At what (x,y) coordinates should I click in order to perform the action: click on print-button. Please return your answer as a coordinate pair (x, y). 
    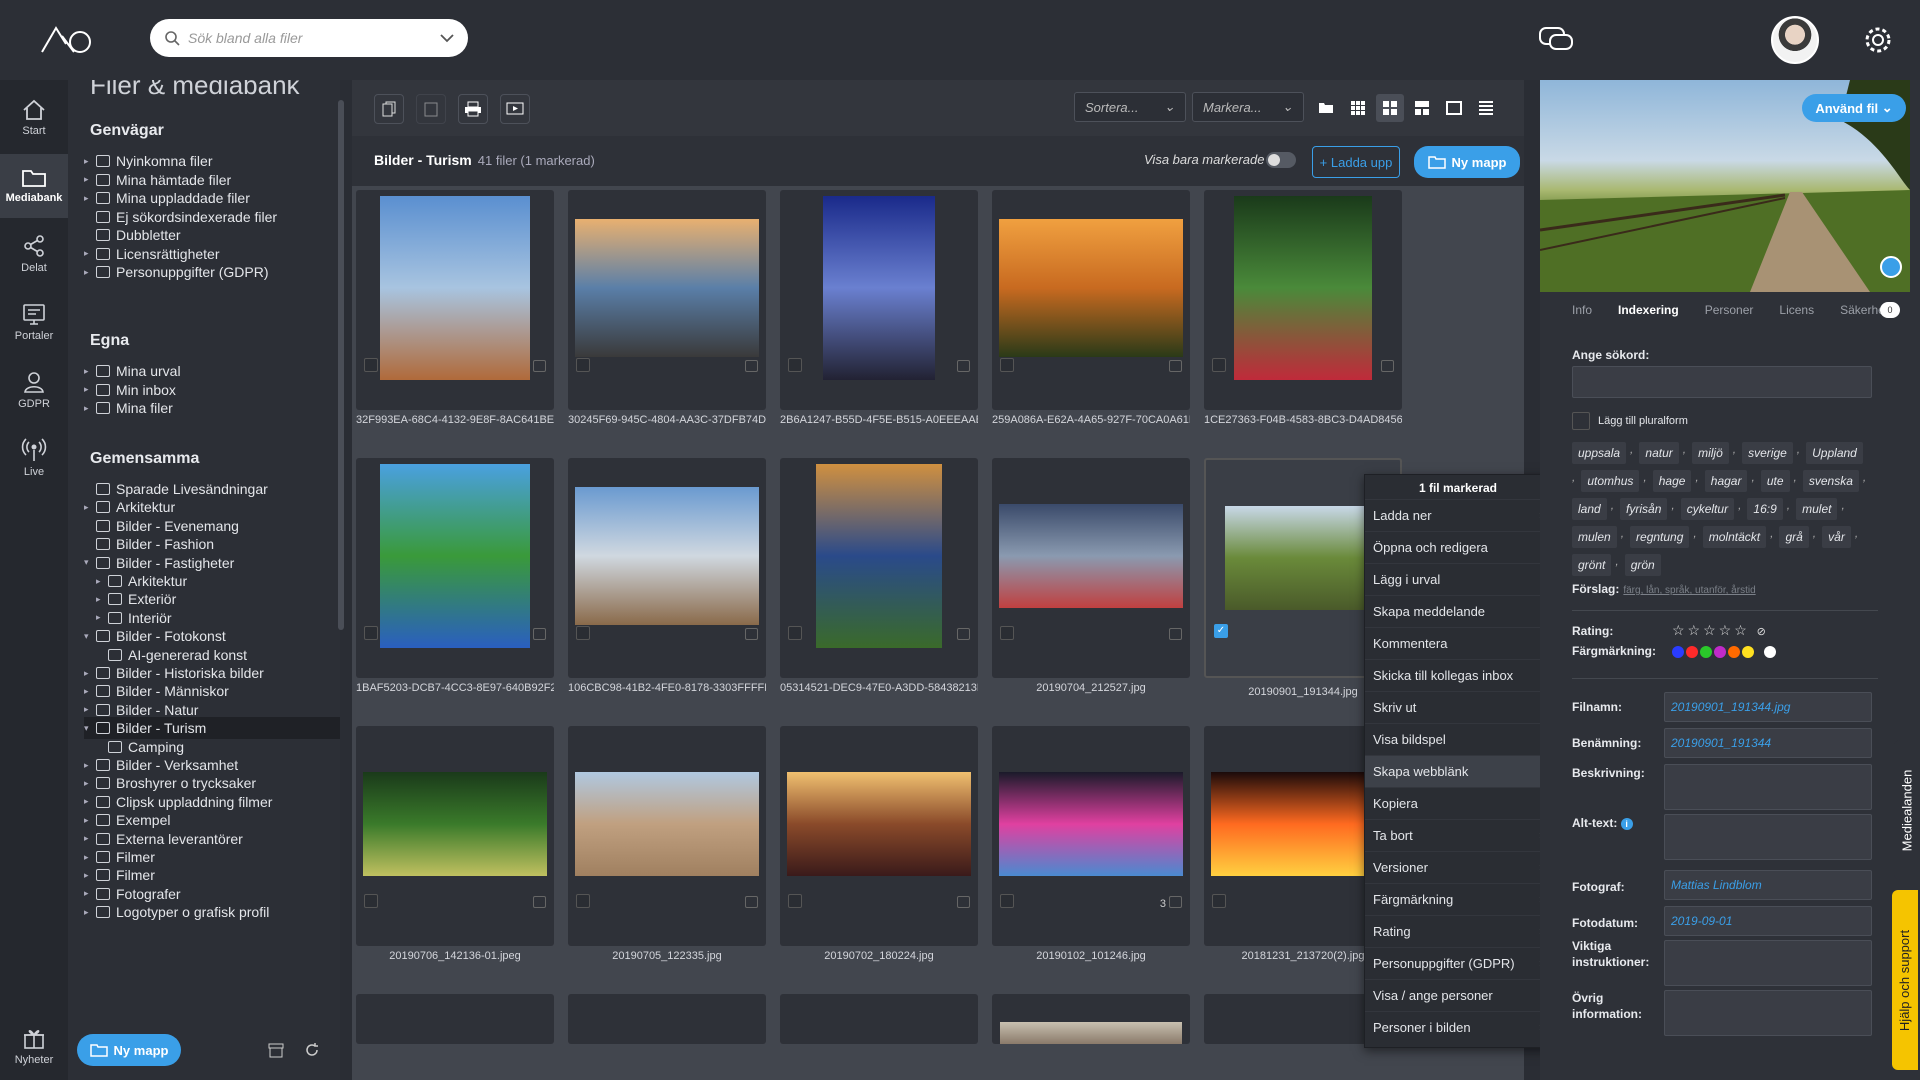
    Looking at the image, I should click on (473, 109).